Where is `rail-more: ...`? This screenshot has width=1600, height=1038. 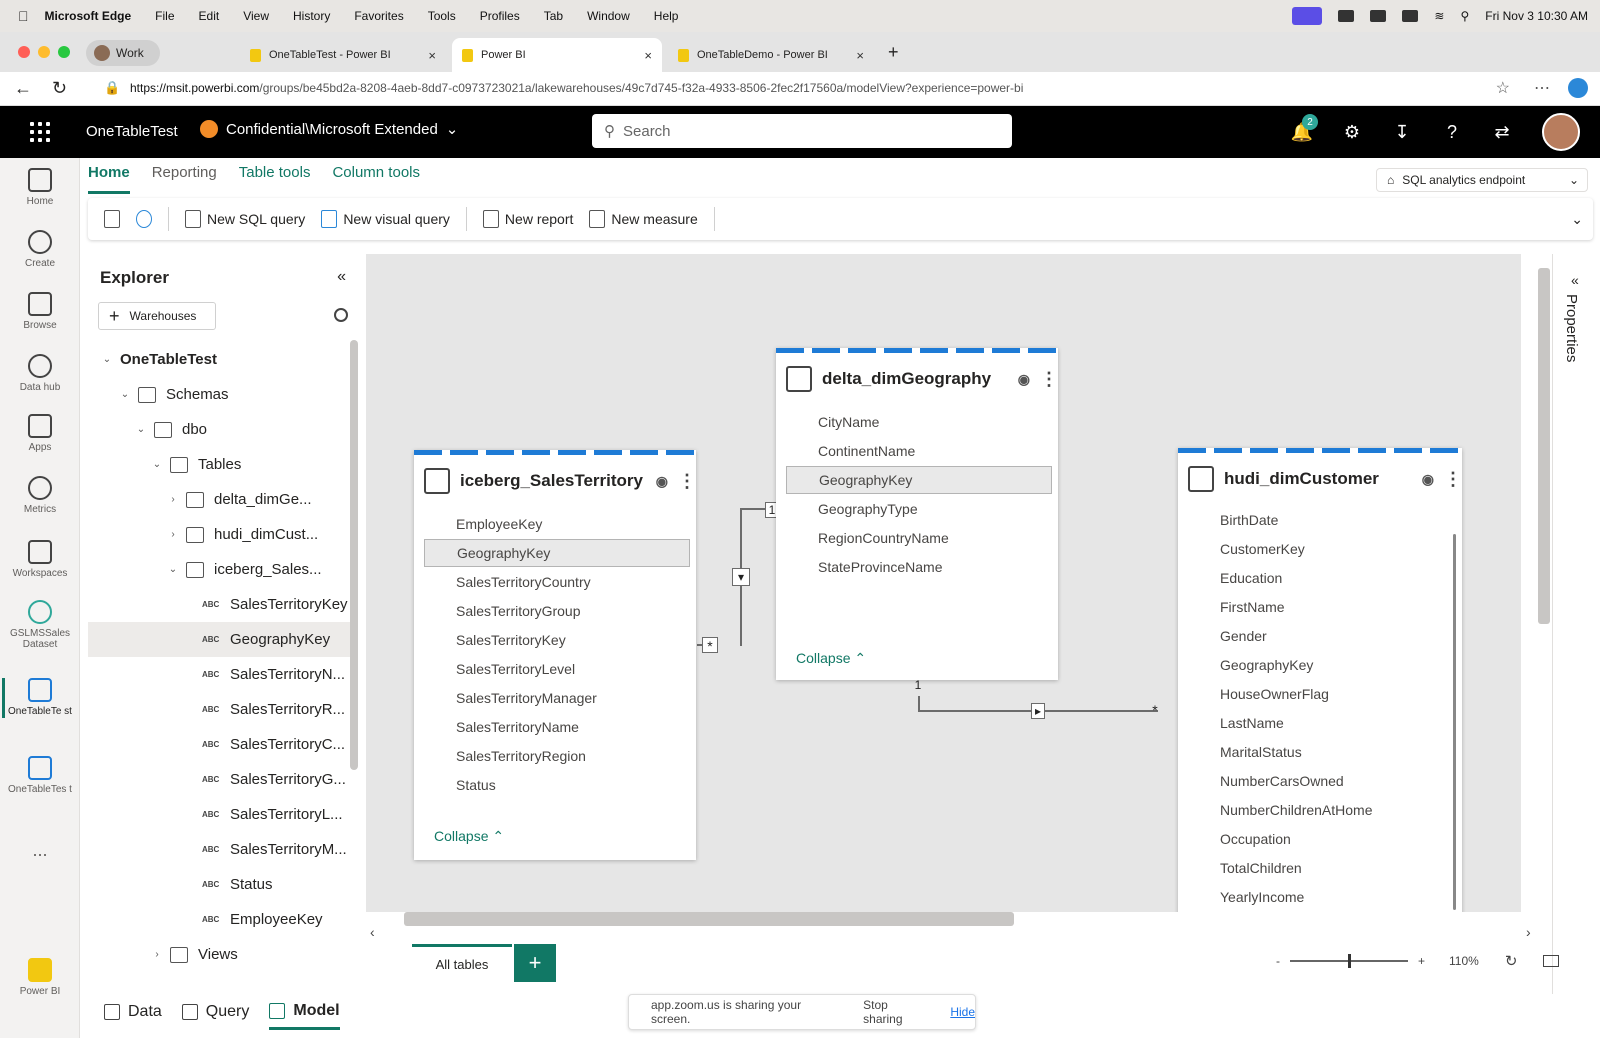
rail-more: ... is located at coordinates (40, 850).